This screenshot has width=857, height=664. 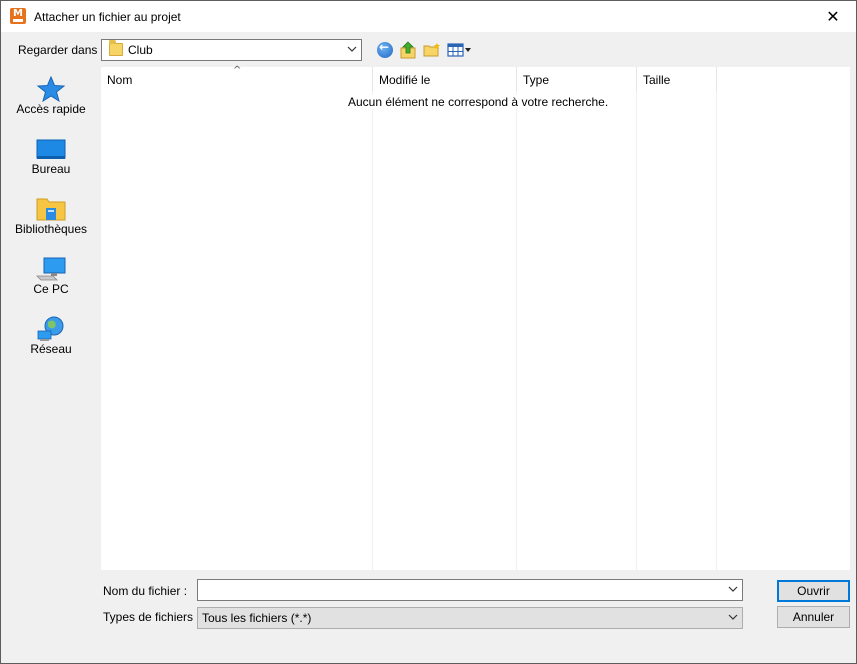 What do you see at coordinates (677, 79) in the screenshot?
I see `column-header-size: Taille` at bounding box center [677, 79].